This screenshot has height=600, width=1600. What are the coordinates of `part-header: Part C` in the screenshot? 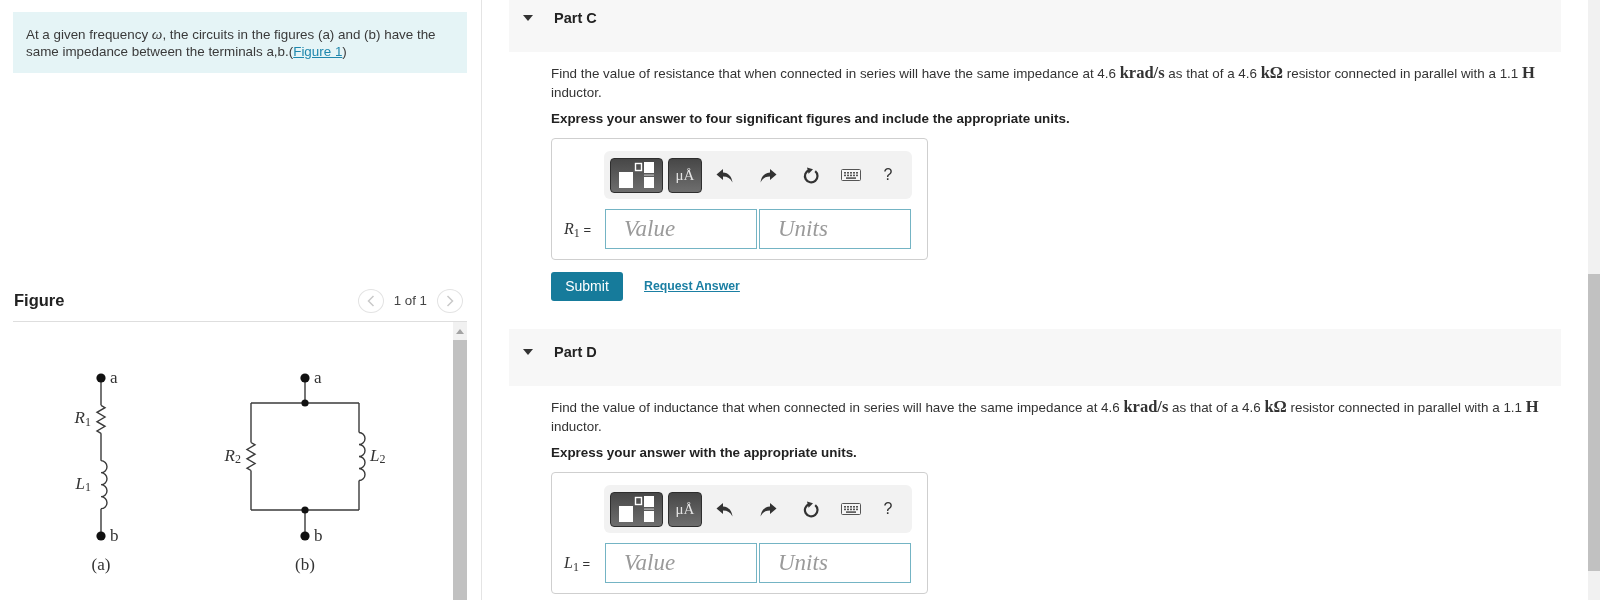 It's located at (1035, 26).